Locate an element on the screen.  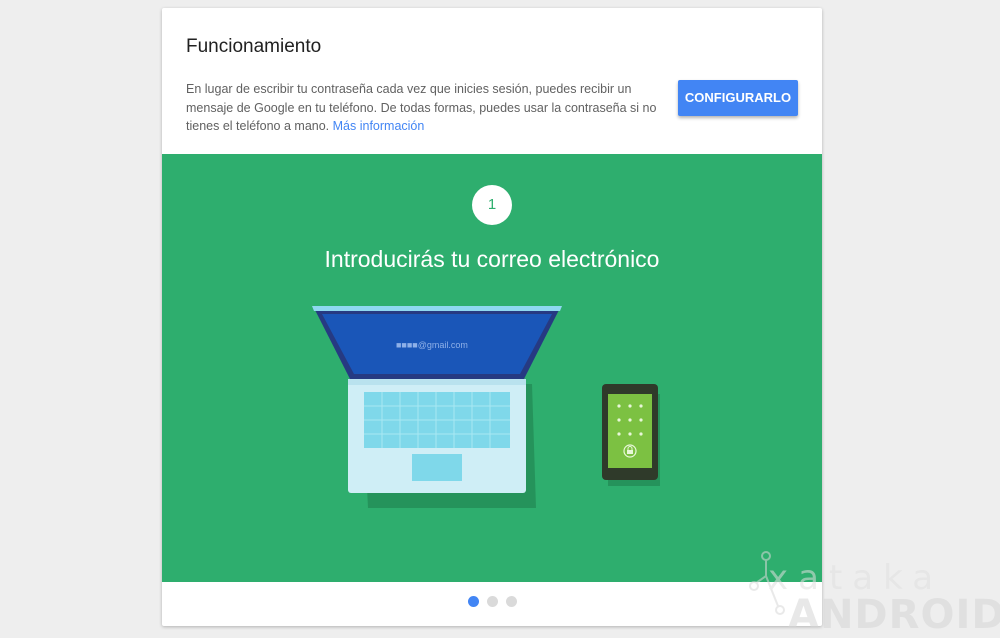
site-watermark: xataka ANDROID is located at coordinates (870, 593).